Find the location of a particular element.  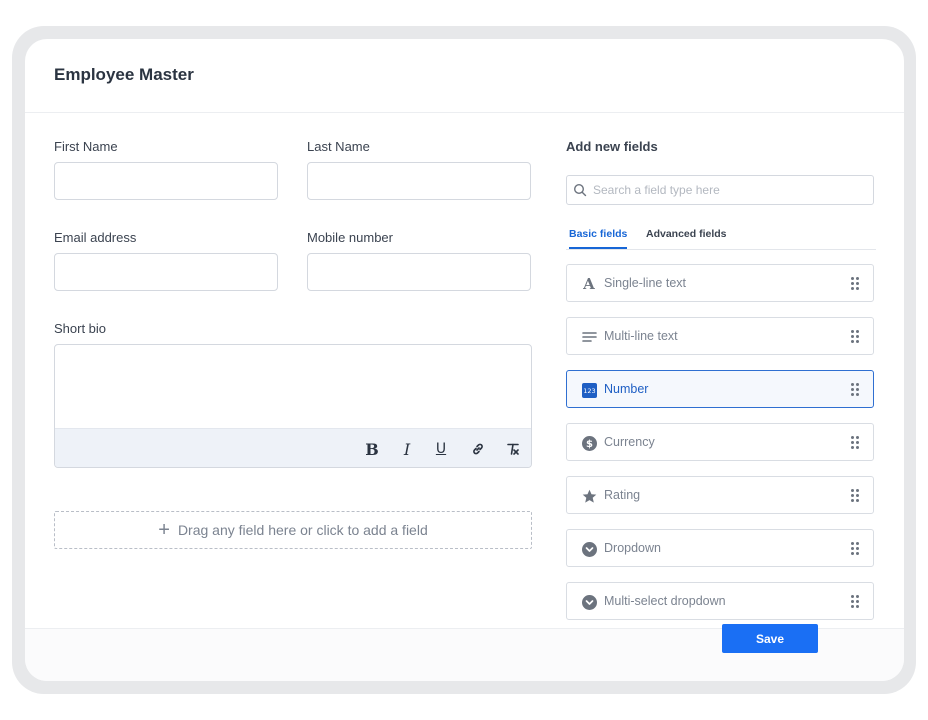

save-button: Save is located at coordinates (770, 638).